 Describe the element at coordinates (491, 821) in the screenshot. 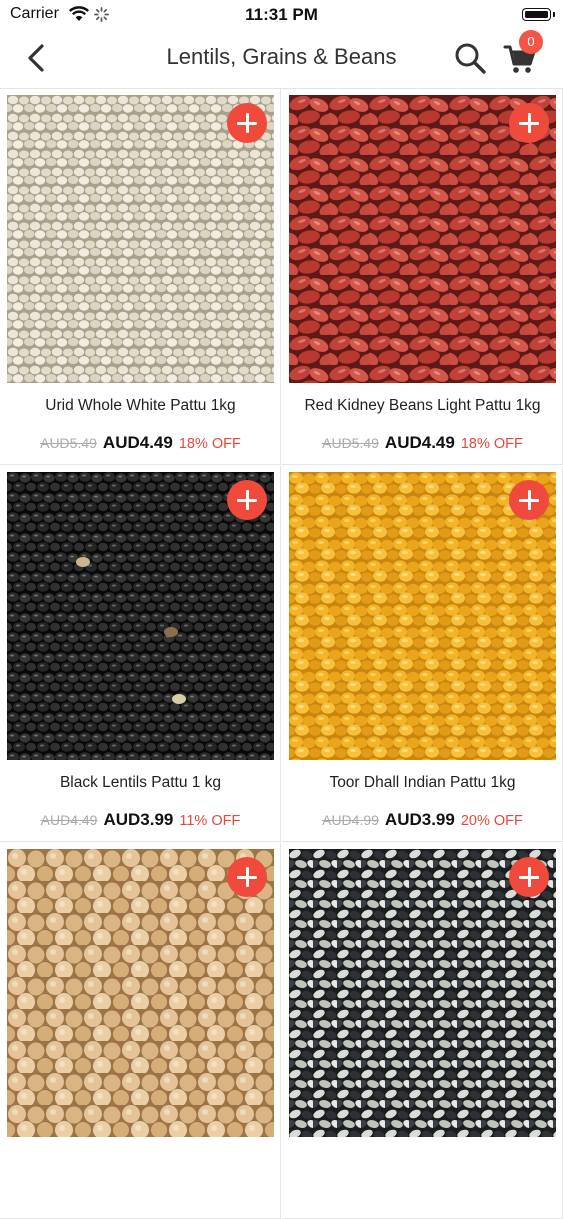

I see `discount-label: 20% OFF` at that location.